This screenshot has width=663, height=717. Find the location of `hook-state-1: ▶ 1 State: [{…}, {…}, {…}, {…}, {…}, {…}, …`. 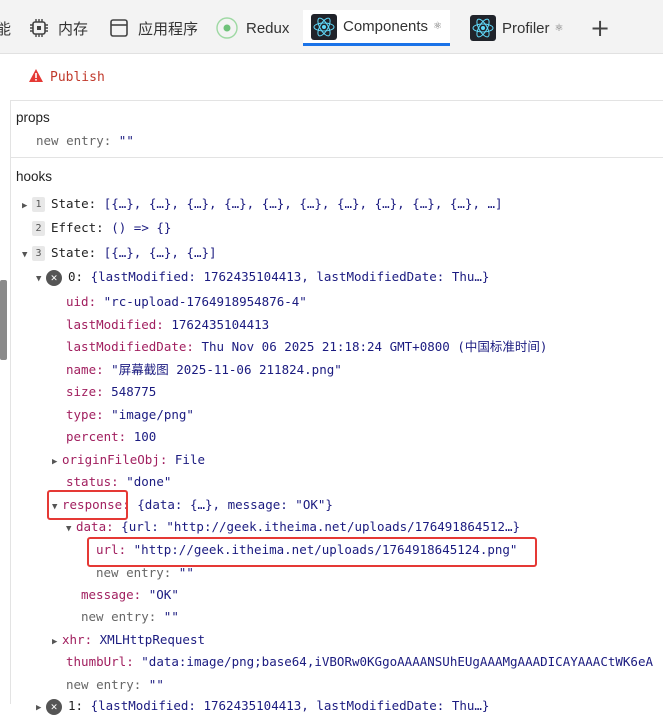

hook-state-1: ▶ 1 State: [{…}, {…}, {…}, {…}, {…}, {…}, … is located at coordinates (262, 204).